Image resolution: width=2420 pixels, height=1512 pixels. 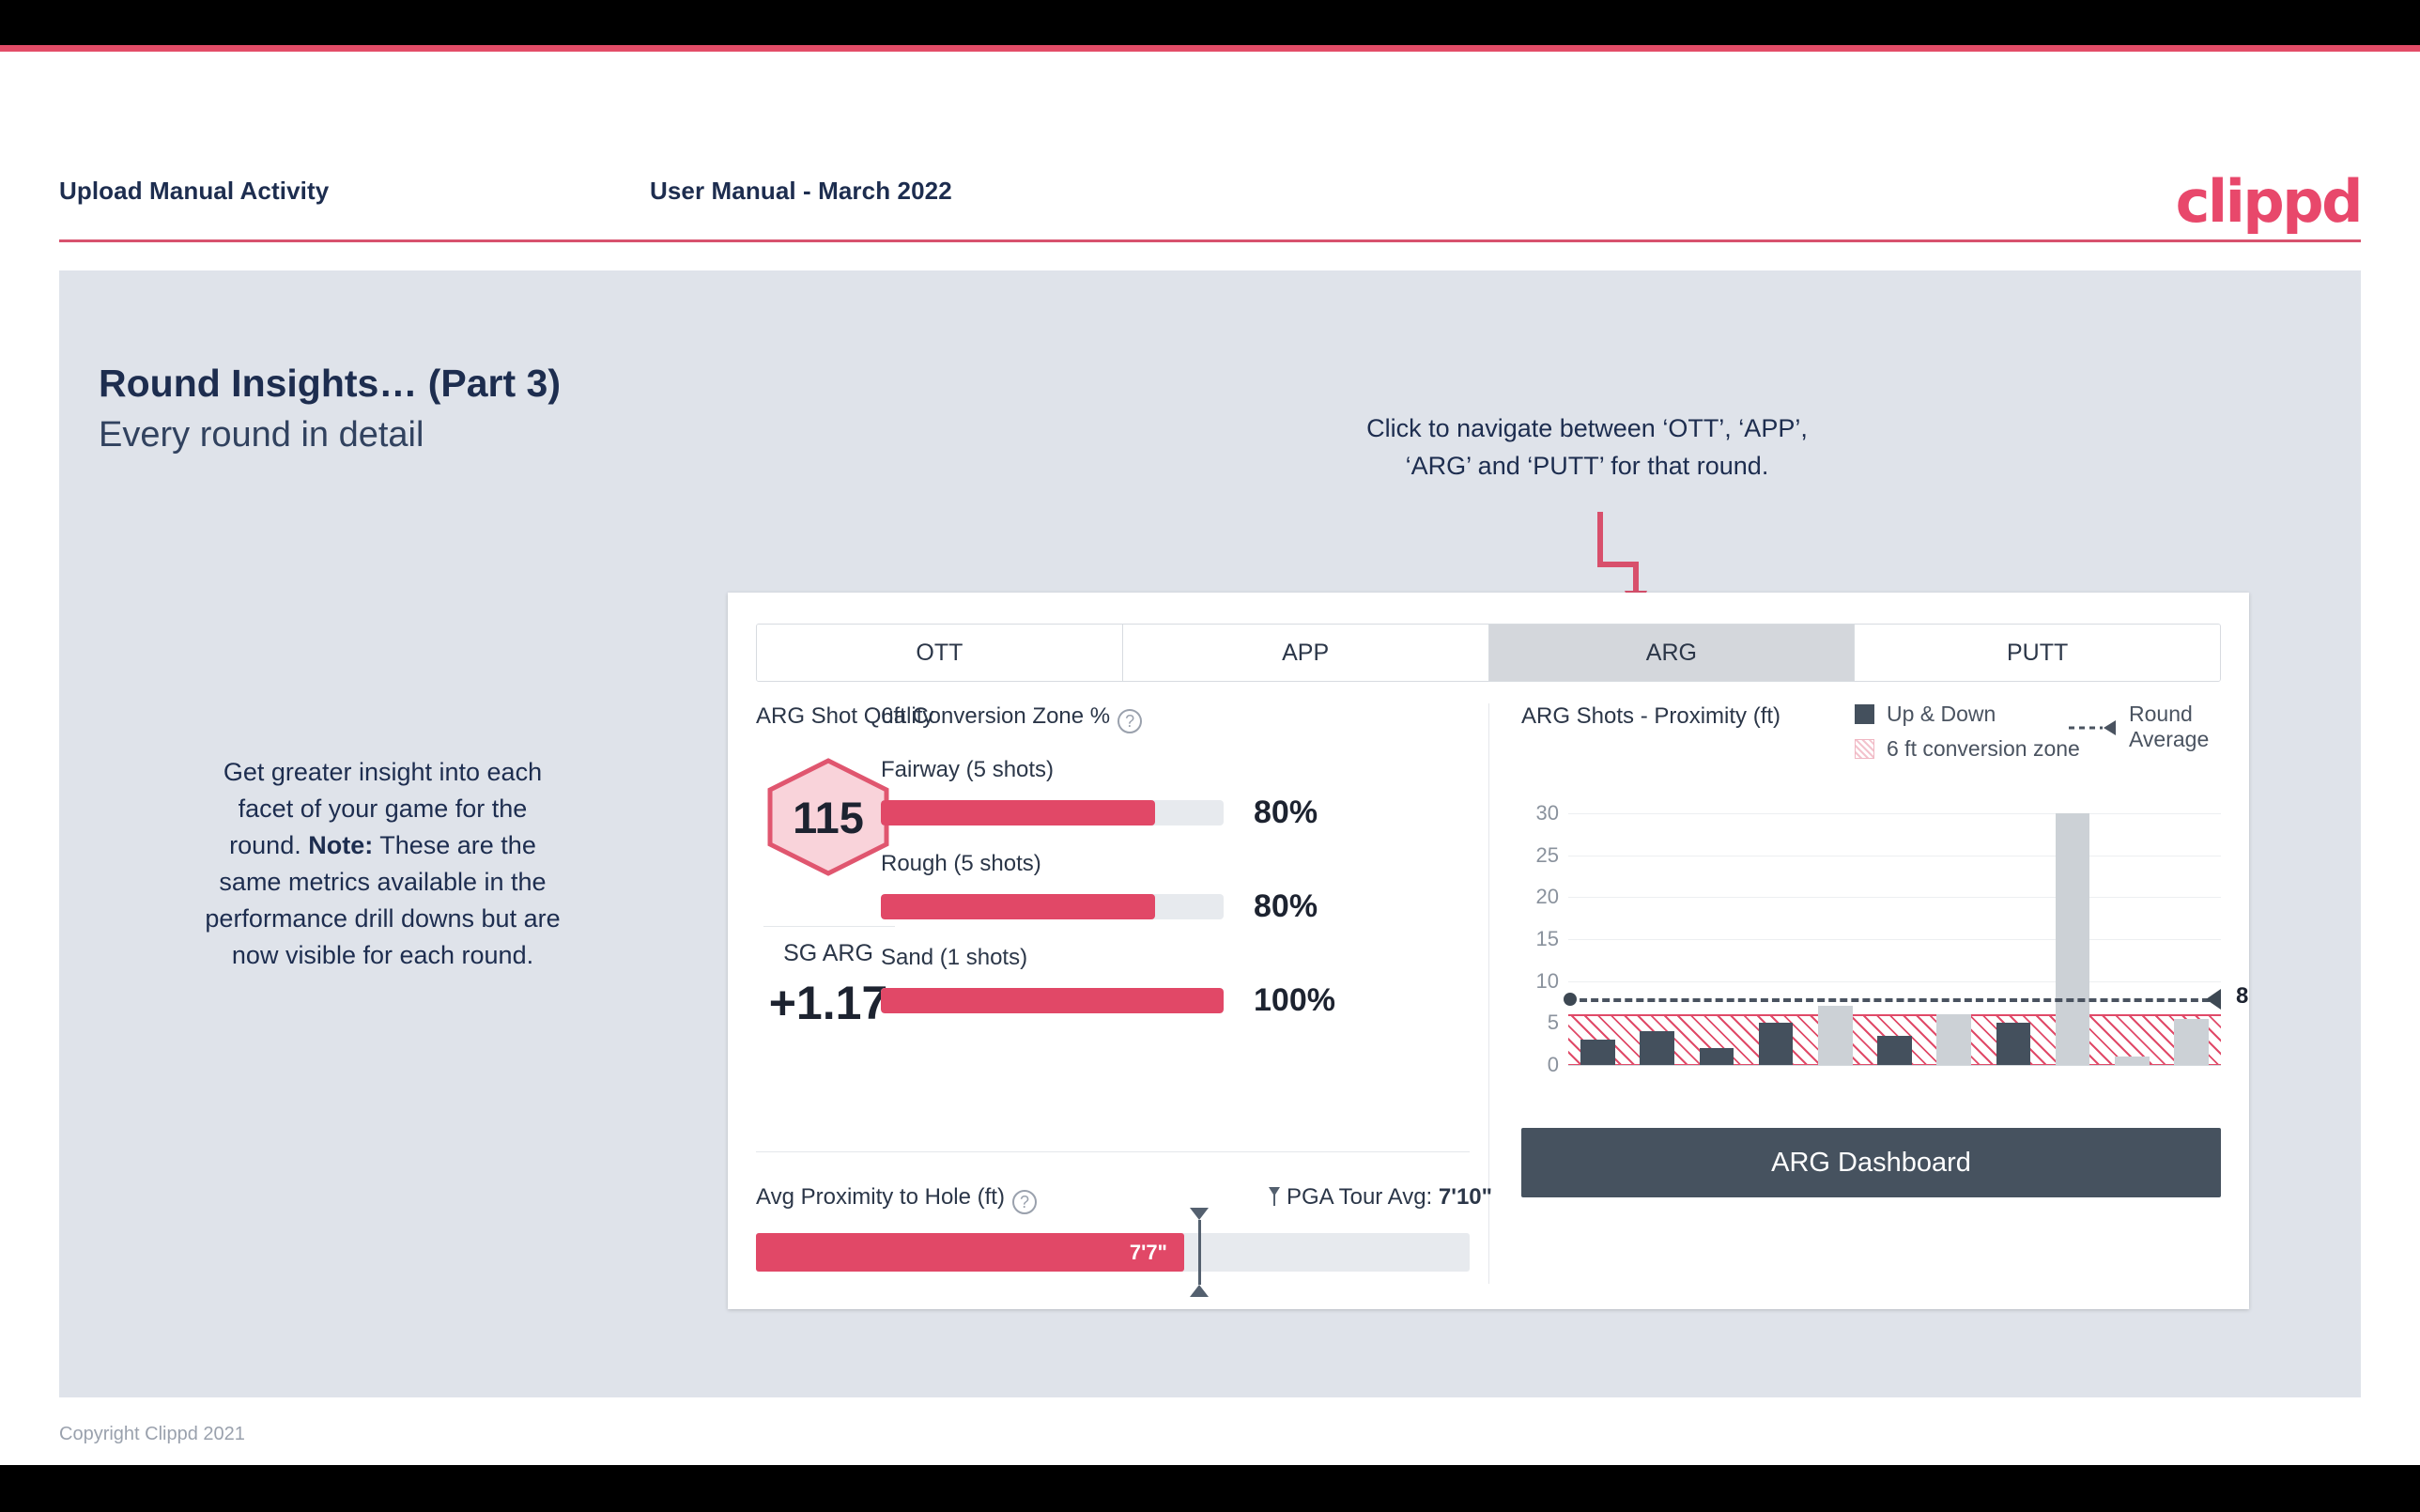 I want to click on callout-line-2: ‘ARG’ and ‘PUTT’ for that round., so click(x=1587, y=466).